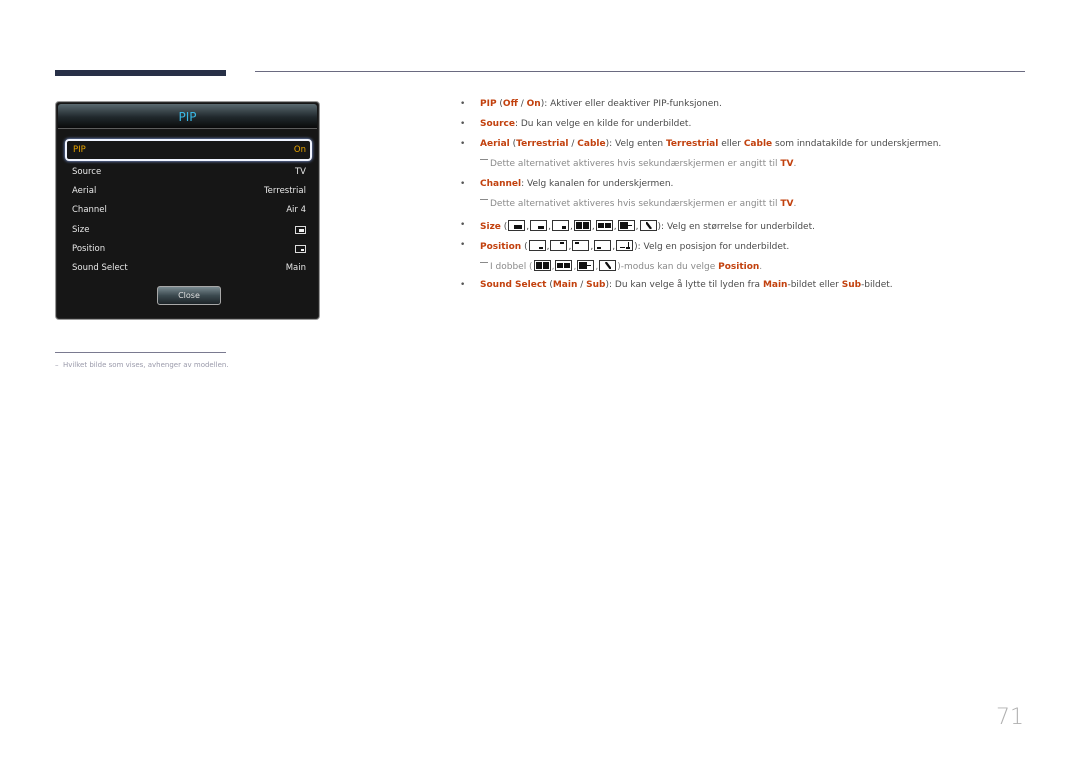 This screenshot has height=763, width=1080. Describe the element at coordinates (81, 229) in the screenshot. I see `osd-row-label: Size` at that location.